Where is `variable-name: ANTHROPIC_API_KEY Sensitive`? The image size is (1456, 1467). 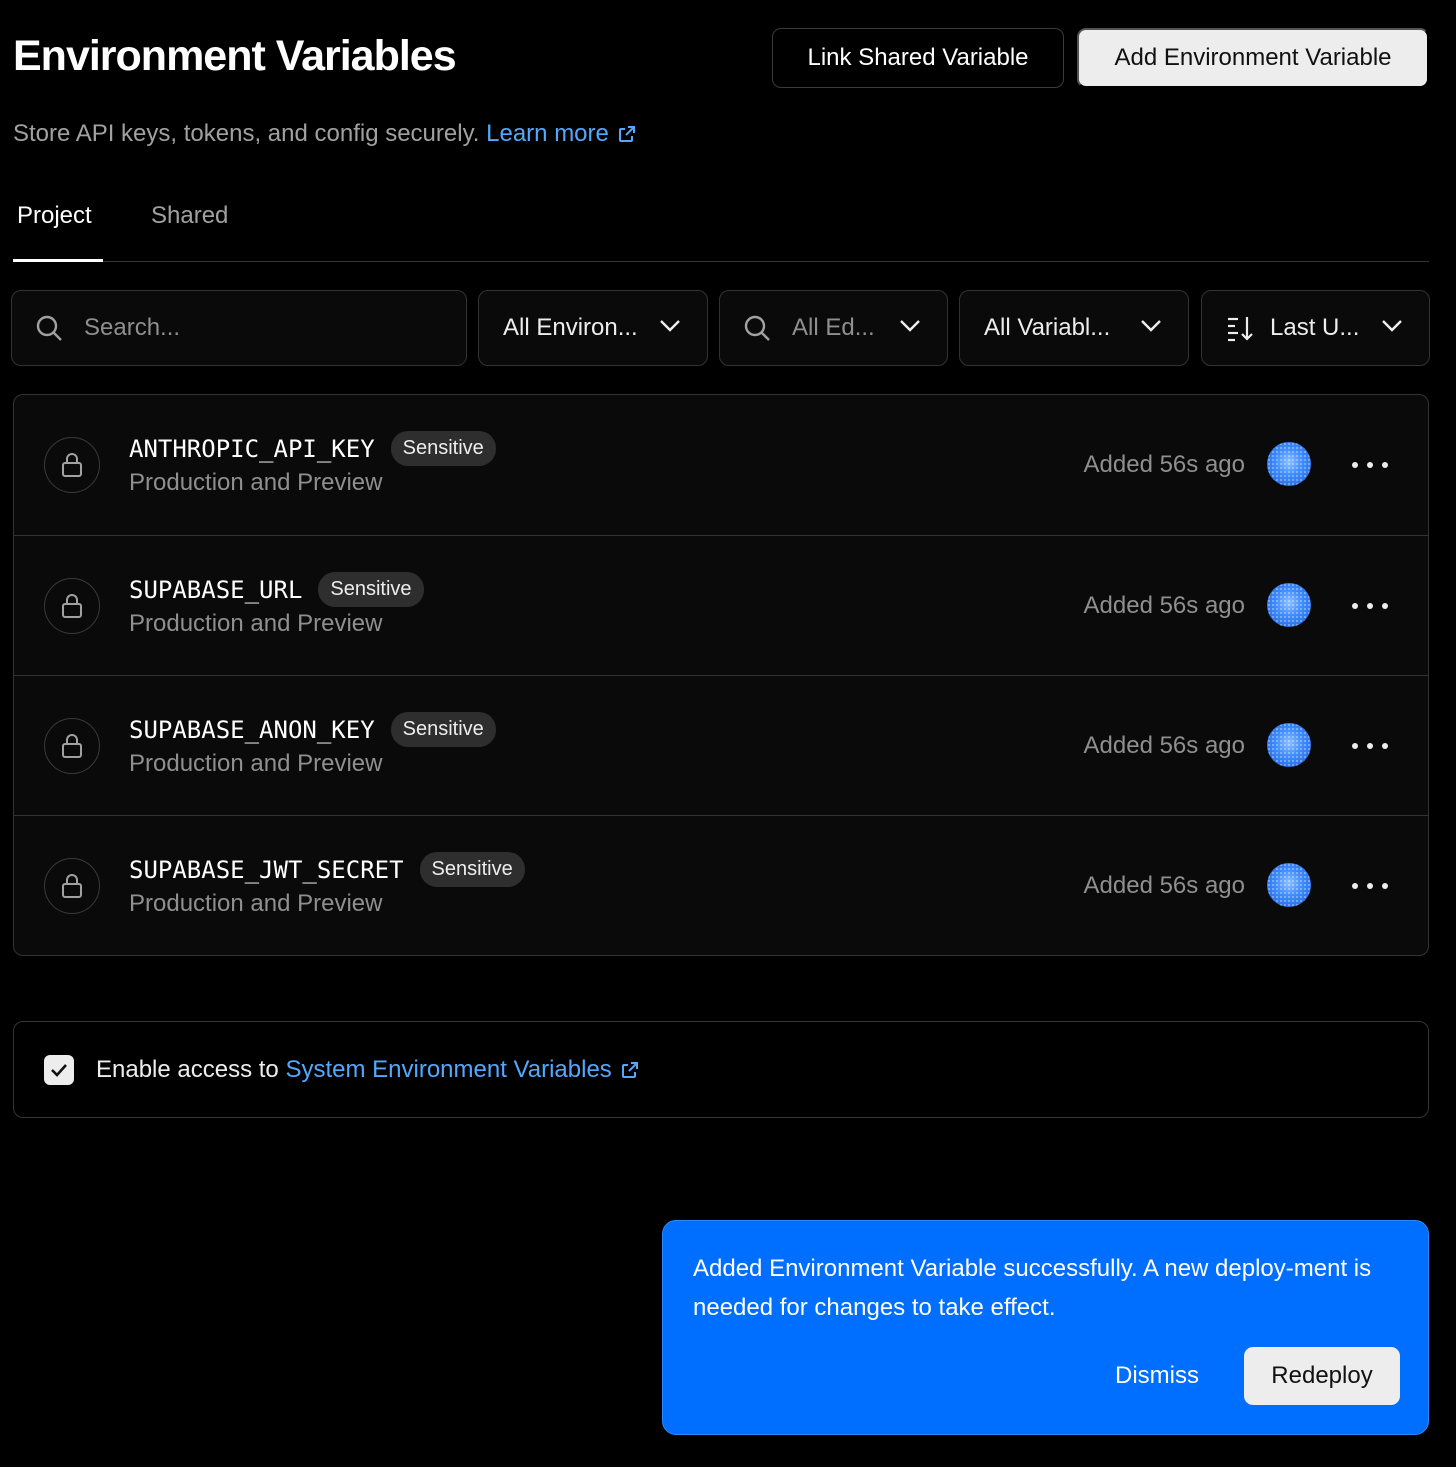
variable-name: ANTHROPIC_API_KEY Sensitive is located at coordinates (312, 448).